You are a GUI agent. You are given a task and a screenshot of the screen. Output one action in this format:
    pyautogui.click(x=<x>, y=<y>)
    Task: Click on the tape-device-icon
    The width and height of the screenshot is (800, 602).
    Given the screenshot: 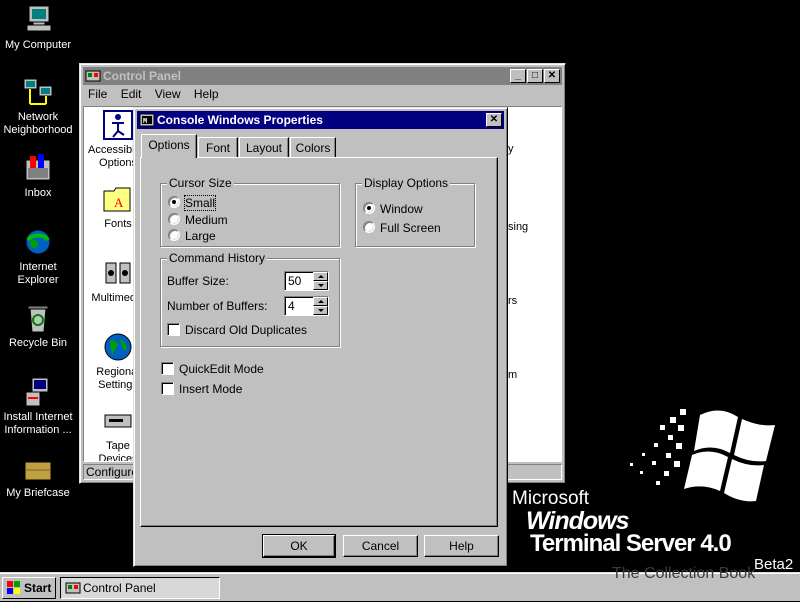 What is the action you would take?
    pyautogui.click(x=118, y=421)
    